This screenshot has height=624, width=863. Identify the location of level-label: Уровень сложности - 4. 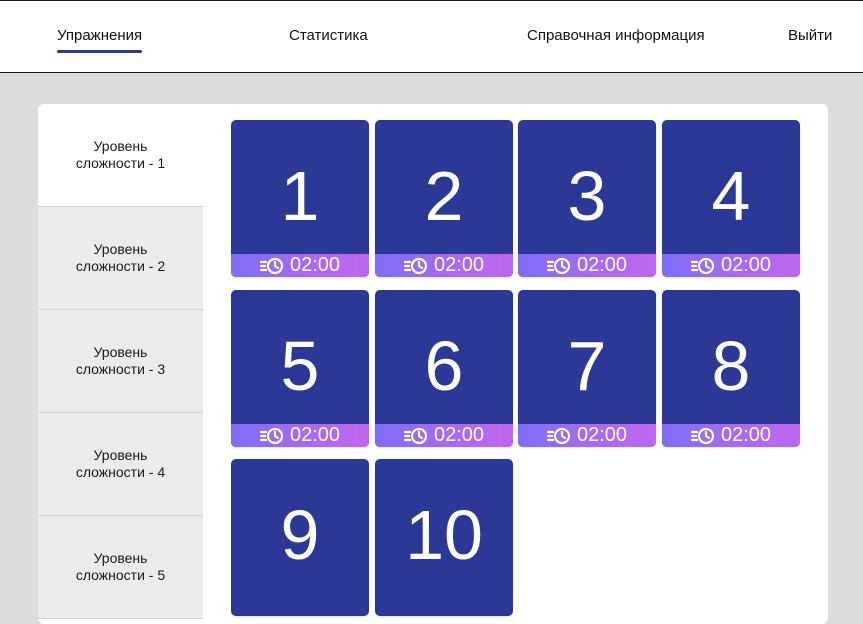
(120, 464).